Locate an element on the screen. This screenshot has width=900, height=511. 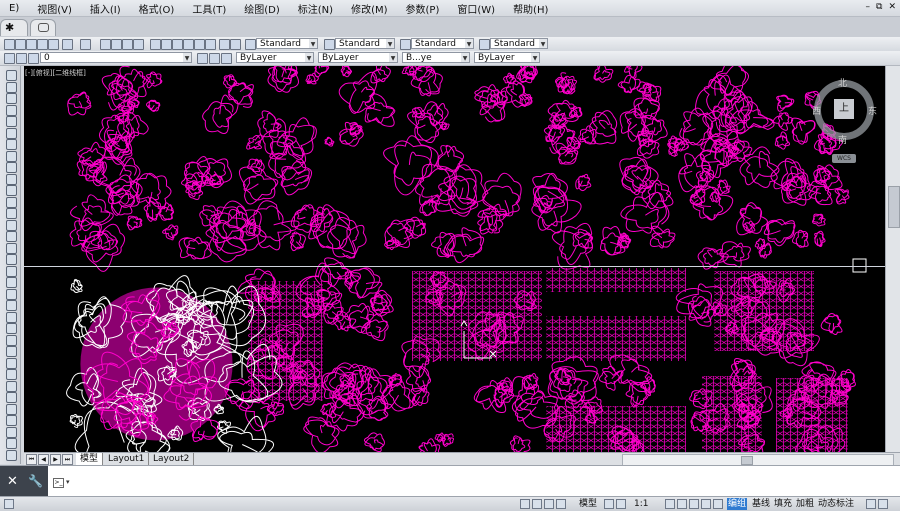
table-style-select: Standard ▼ is located at coordinates (442, 43).